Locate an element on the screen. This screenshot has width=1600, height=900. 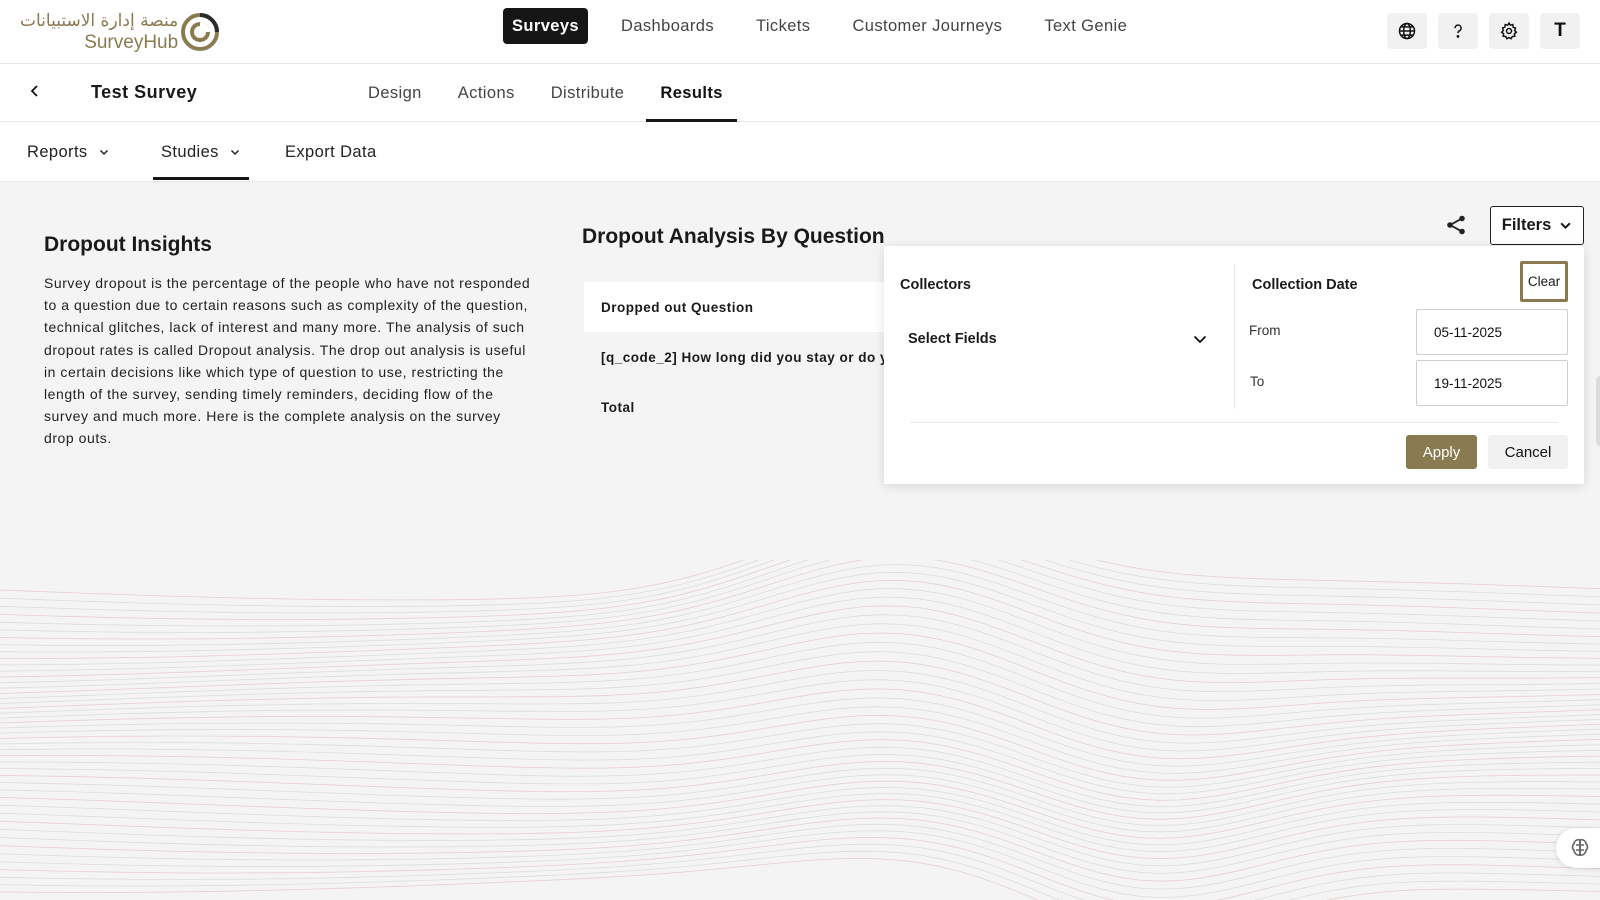
help-icon is located at coordinates (1458, 31).